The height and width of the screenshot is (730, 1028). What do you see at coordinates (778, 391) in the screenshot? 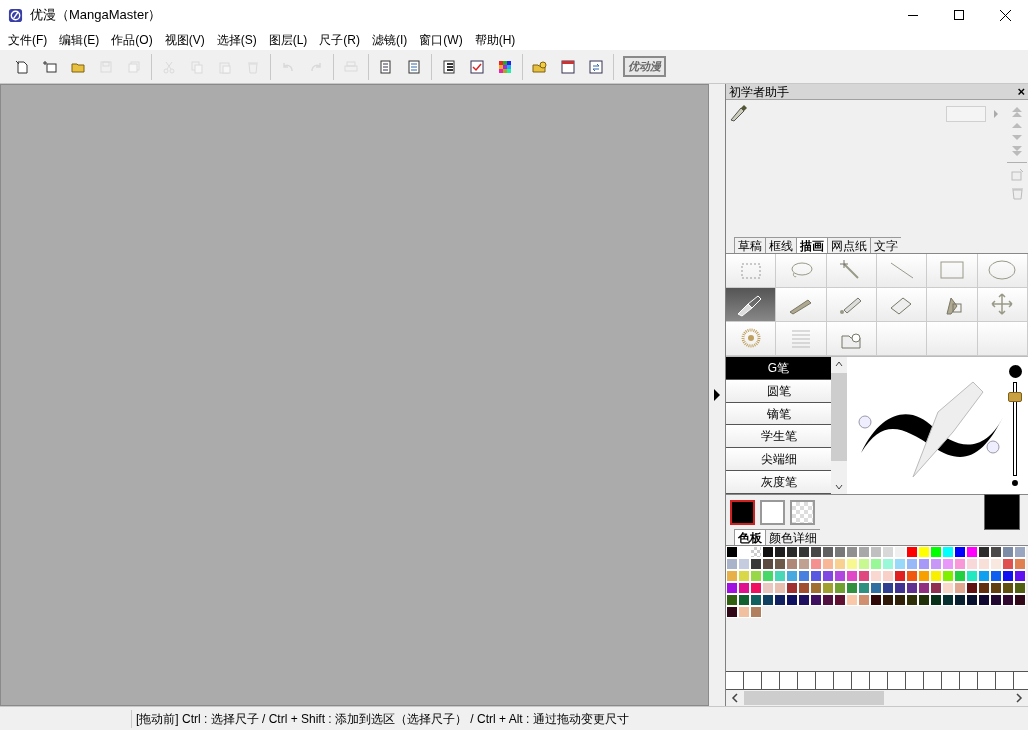
I see `subtool-item: 圆笔` at bounding box center [778, 391].